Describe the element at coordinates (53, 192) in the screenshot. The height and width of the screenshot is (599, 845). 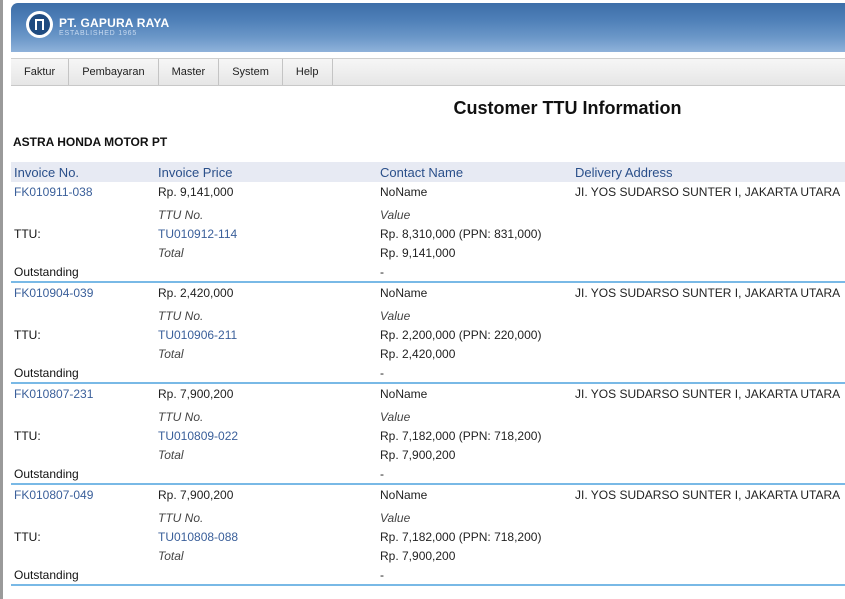
I see `invoice-number-link: FK010911-038` at that location.